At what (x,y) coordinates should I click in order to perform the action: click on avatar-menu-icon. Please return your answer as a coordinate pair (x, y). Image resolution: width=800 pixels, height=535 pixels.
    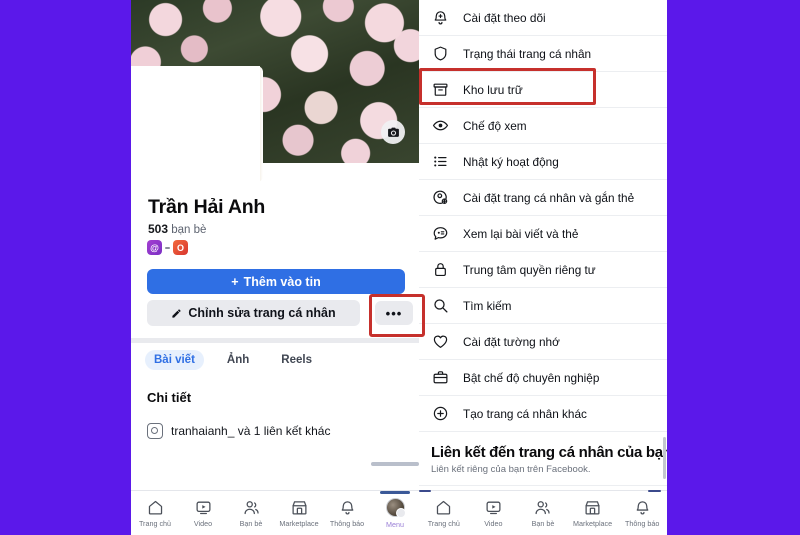
    Looking at the image, I should click on (395, 507).